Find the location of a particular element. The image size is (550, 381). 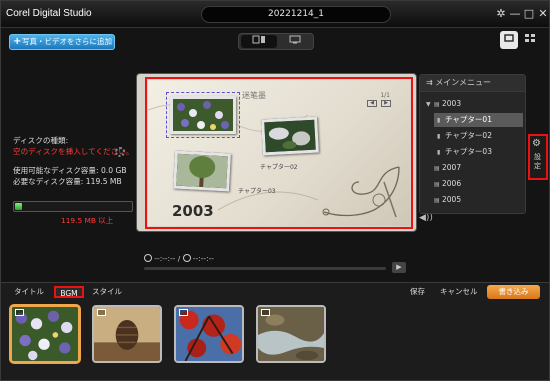

chapter-03-thumbnail is located at coordinates (202, 171).